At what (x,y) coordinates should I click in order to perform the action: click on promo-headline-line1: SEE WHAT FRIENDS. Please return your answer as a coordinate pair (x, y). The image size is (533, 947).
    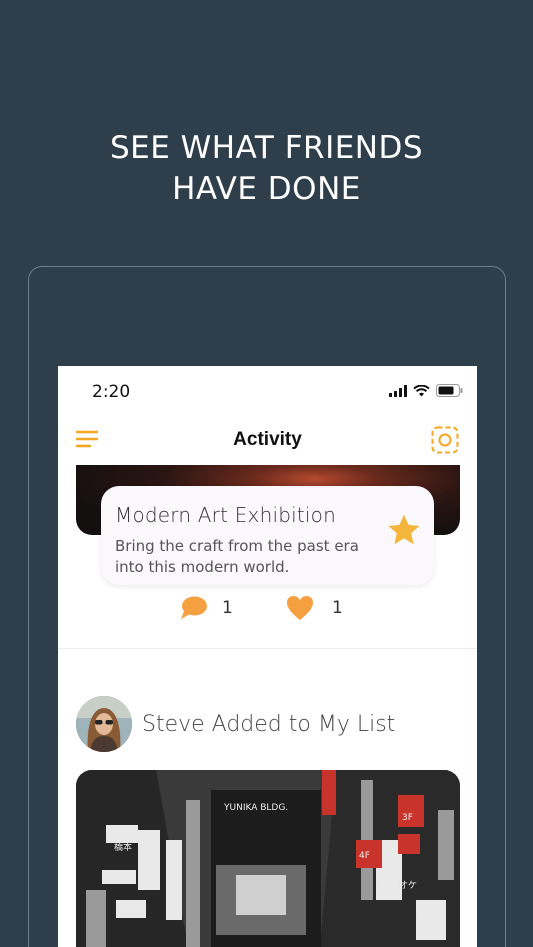
    Looking at the image, I should click on (266, 148).